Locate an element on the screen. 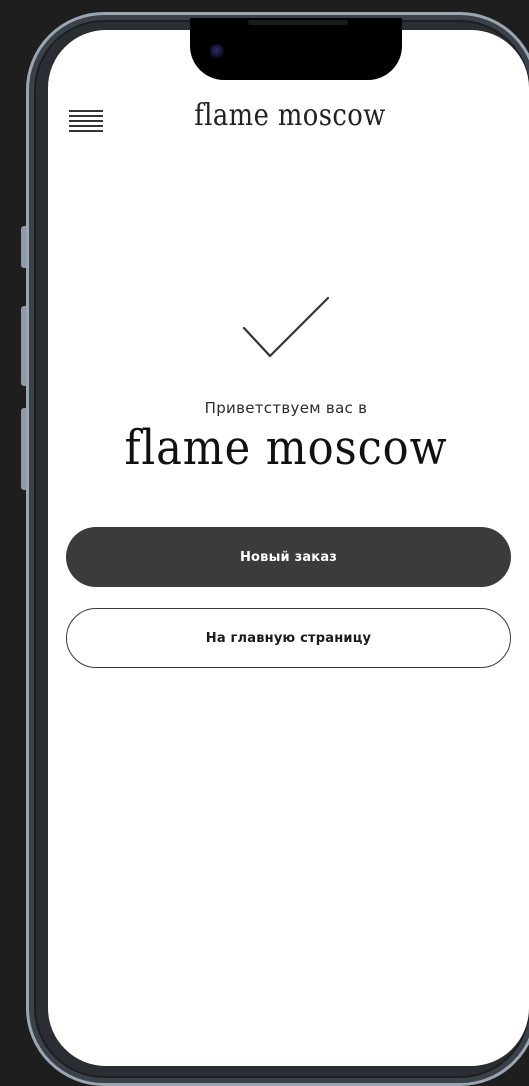 The width and height of the screenshot is (529, 1086). header-logo: flame moscow is located at coordinates (290, 115).